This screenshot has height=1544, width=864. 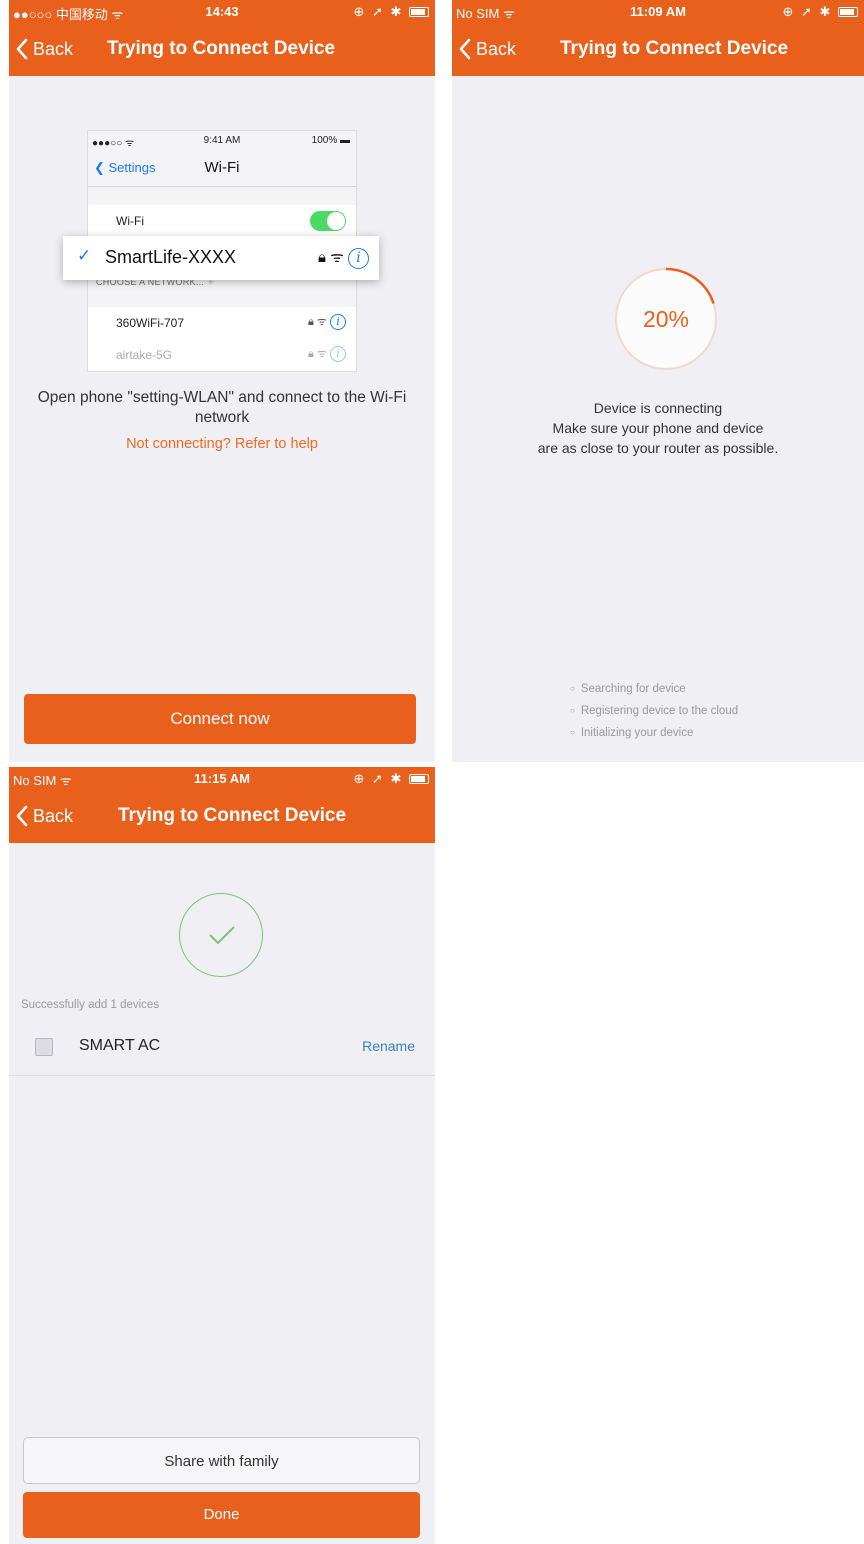 I want to click on status-bar: No SIM ᯤ 11:09 AM ⊕ ➚ ✱, so click(x=658, y=11).